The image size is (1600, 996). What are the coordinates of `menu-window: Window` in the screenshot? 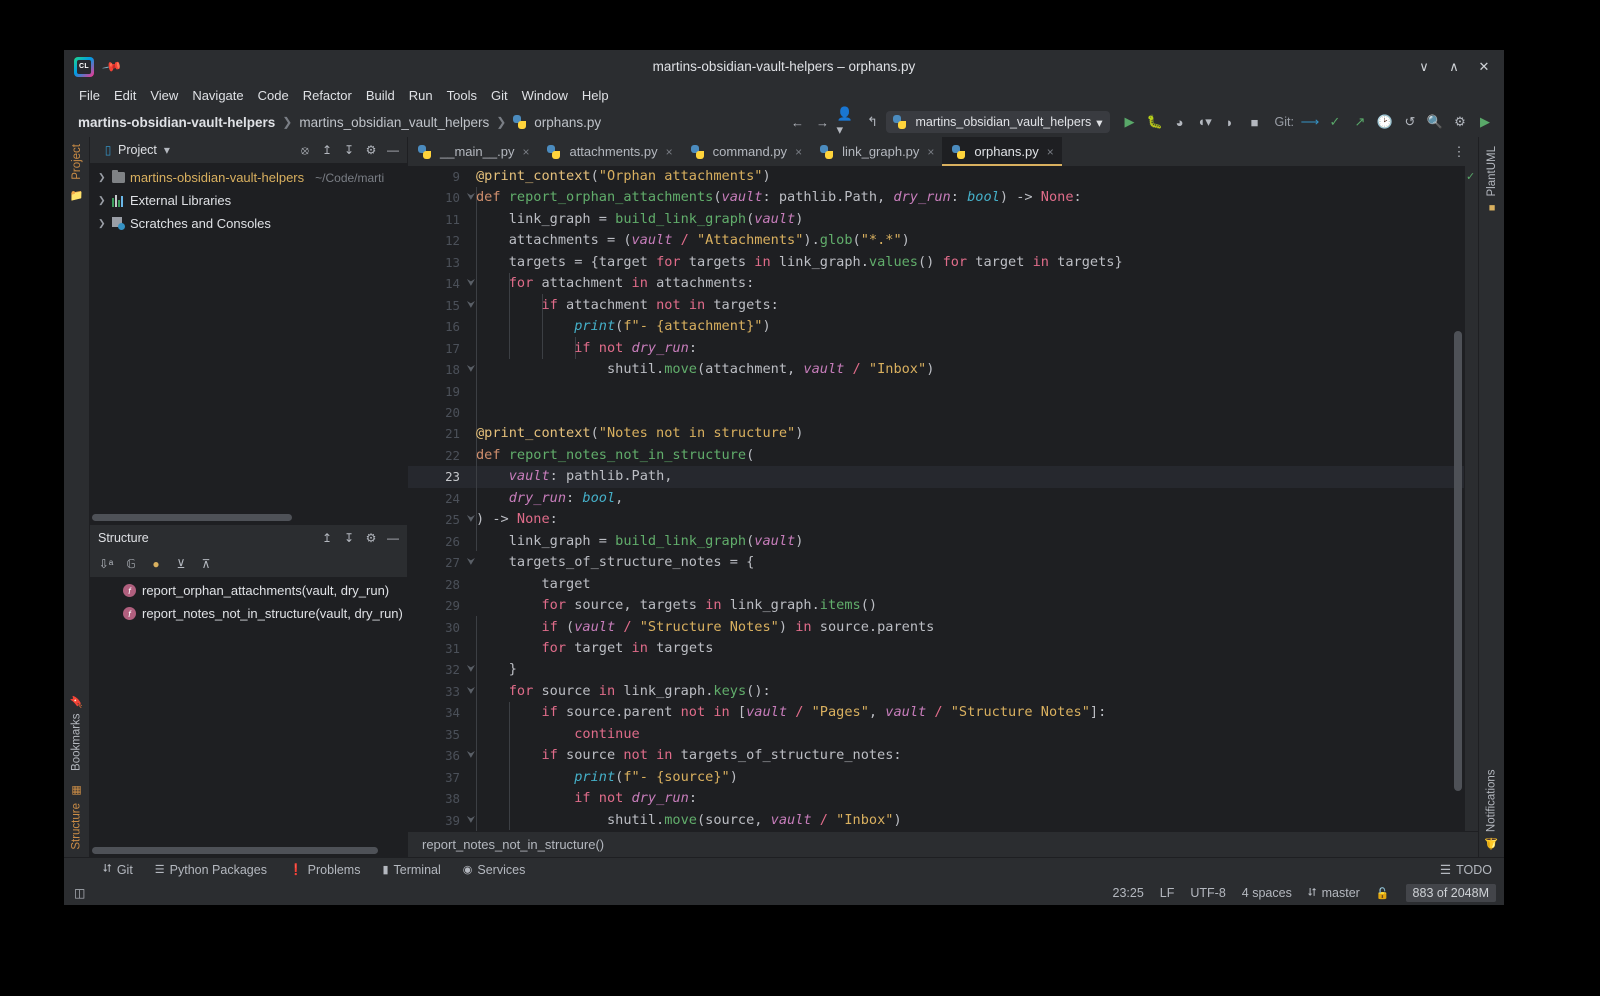 It's located at (545, 95).